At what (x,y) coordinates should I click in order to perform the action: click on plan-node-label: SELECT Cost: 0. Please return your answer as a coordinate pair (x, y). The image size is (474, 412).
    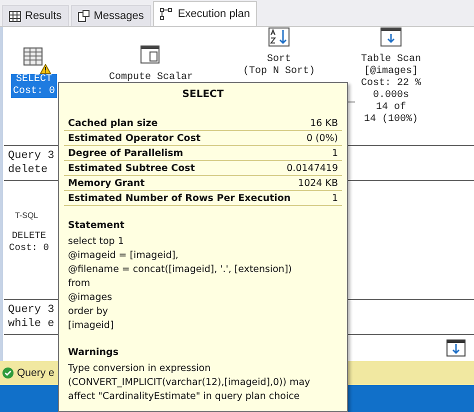
    Looking at the image, I should click on (34, 86).